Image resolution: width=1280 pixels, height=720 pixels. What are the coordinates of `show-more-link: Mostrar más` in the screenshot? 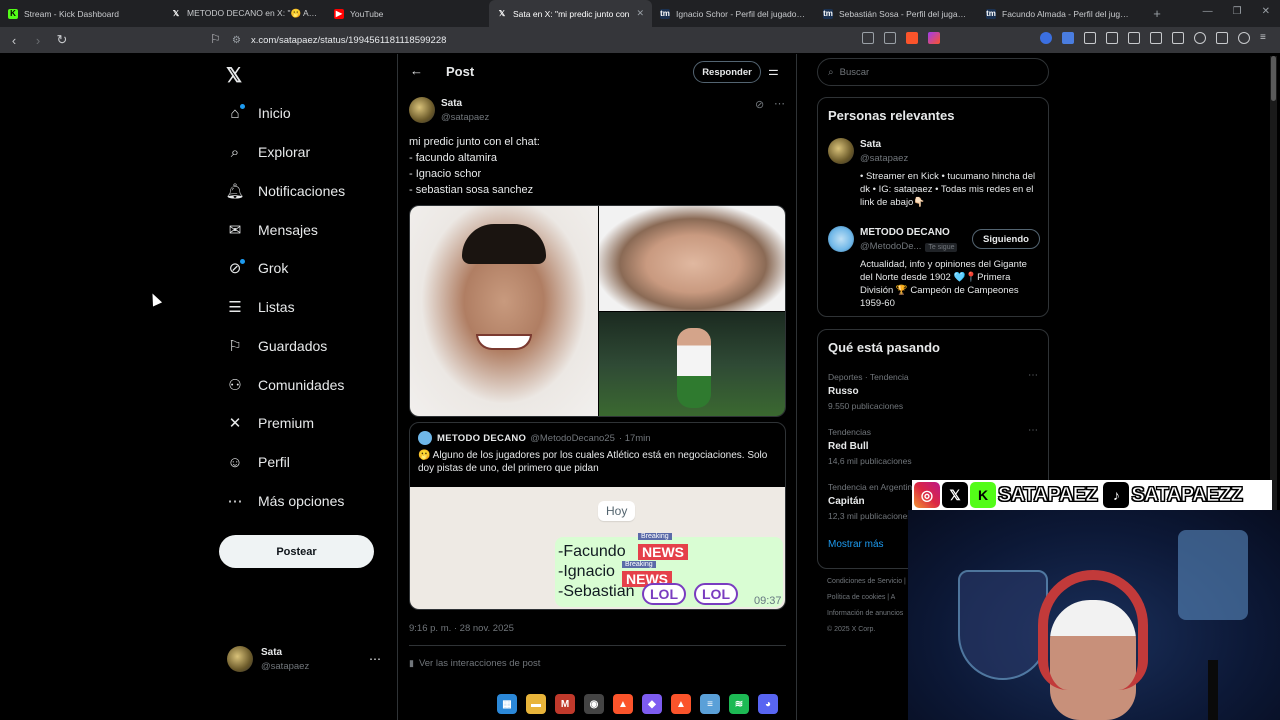 It's located at (856, 544).